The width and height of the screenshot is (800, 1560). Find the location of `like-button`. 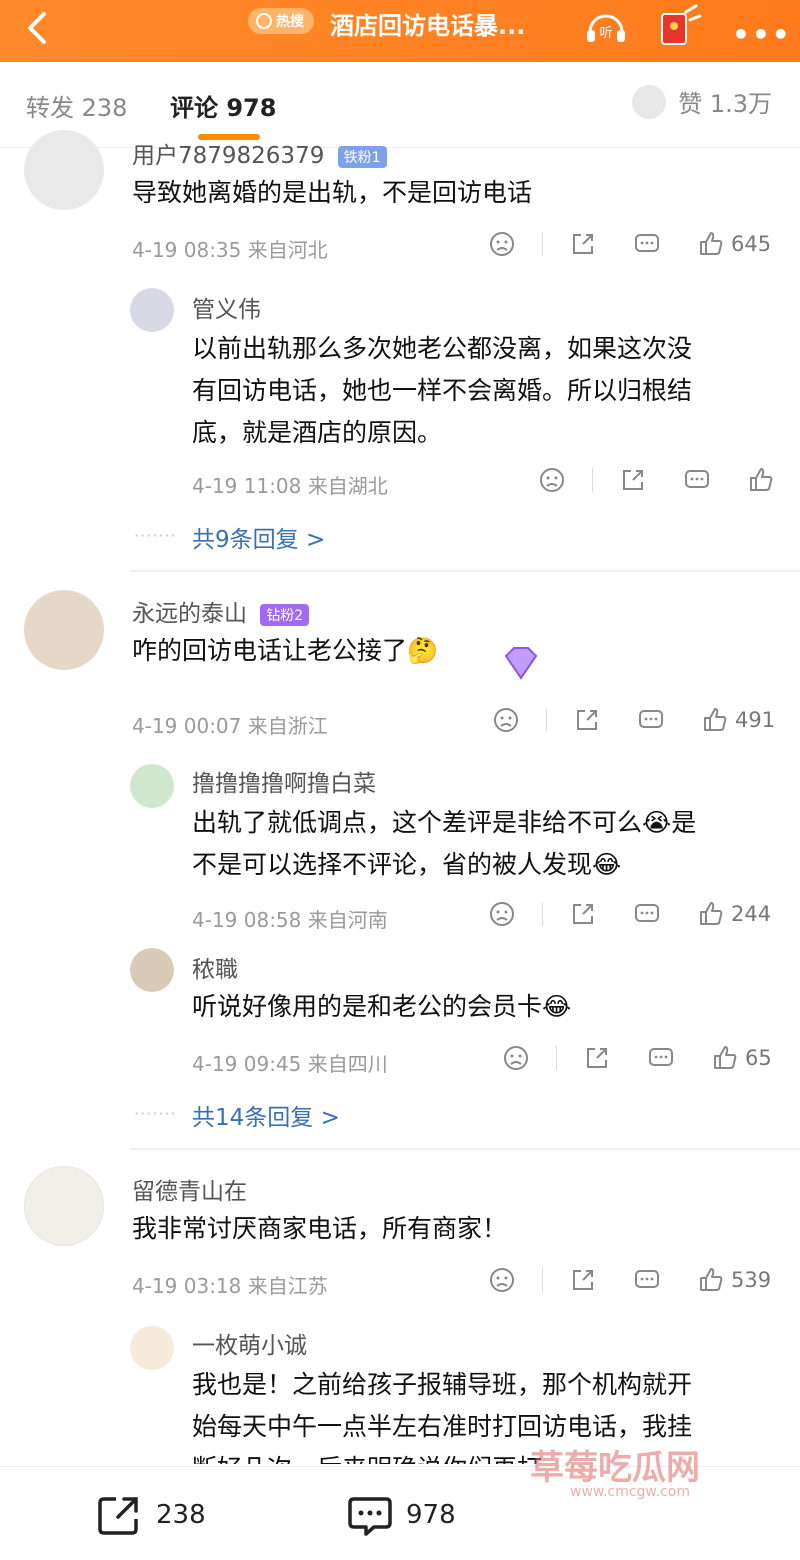

like-button is located at coordinates (761, 480).